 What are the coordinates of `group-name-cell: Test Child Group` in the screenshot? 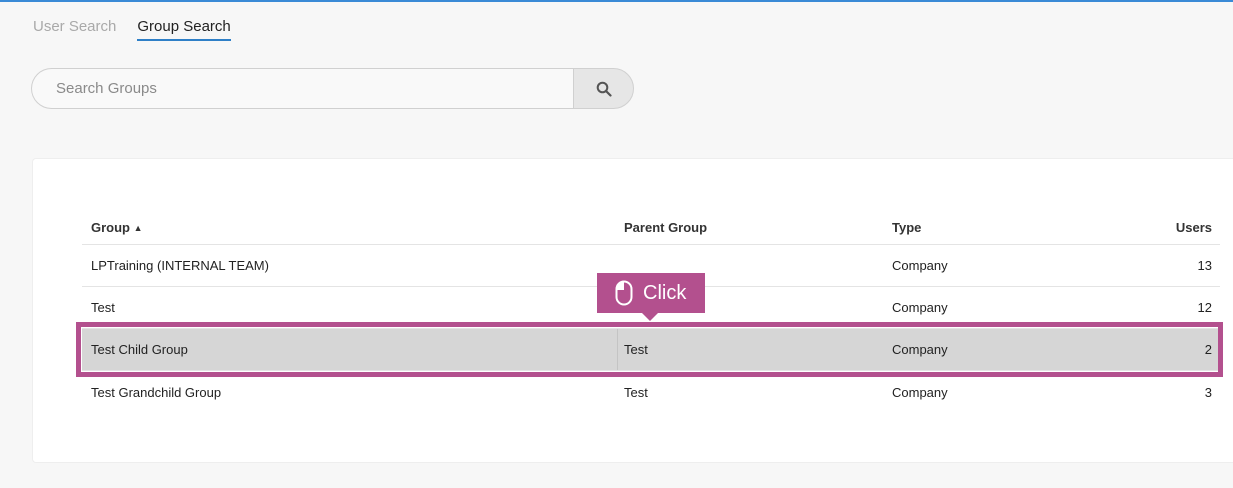 It's located at (139, 349).